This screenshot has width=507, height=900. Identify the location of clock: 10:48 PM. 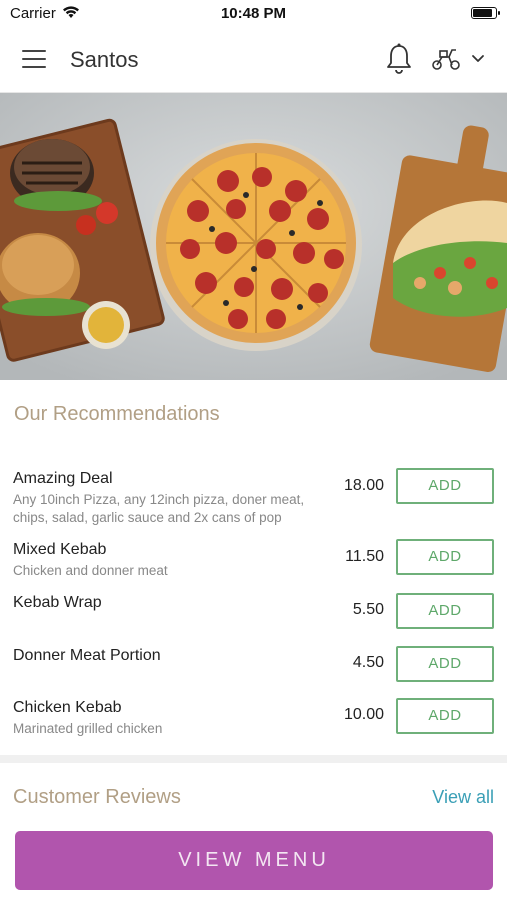
(253, 13).